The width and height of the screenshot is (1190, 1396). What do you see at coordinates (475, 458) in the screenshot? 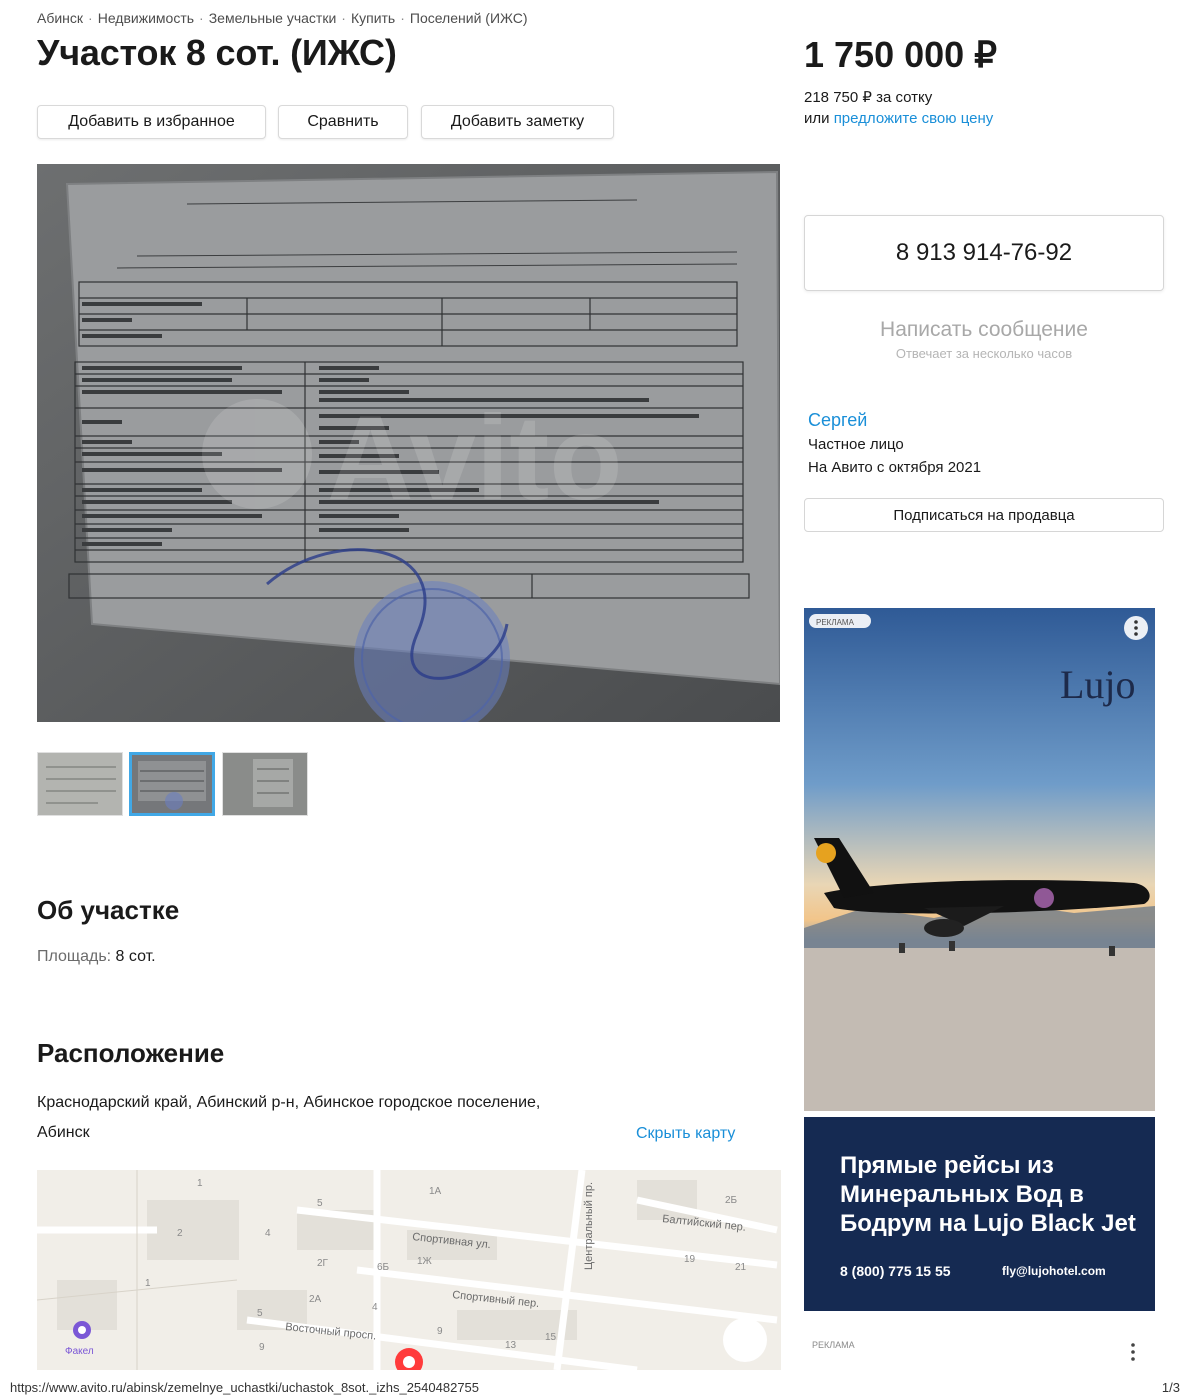
I see `svg-text: Avito` at bounding box center [475, 458].